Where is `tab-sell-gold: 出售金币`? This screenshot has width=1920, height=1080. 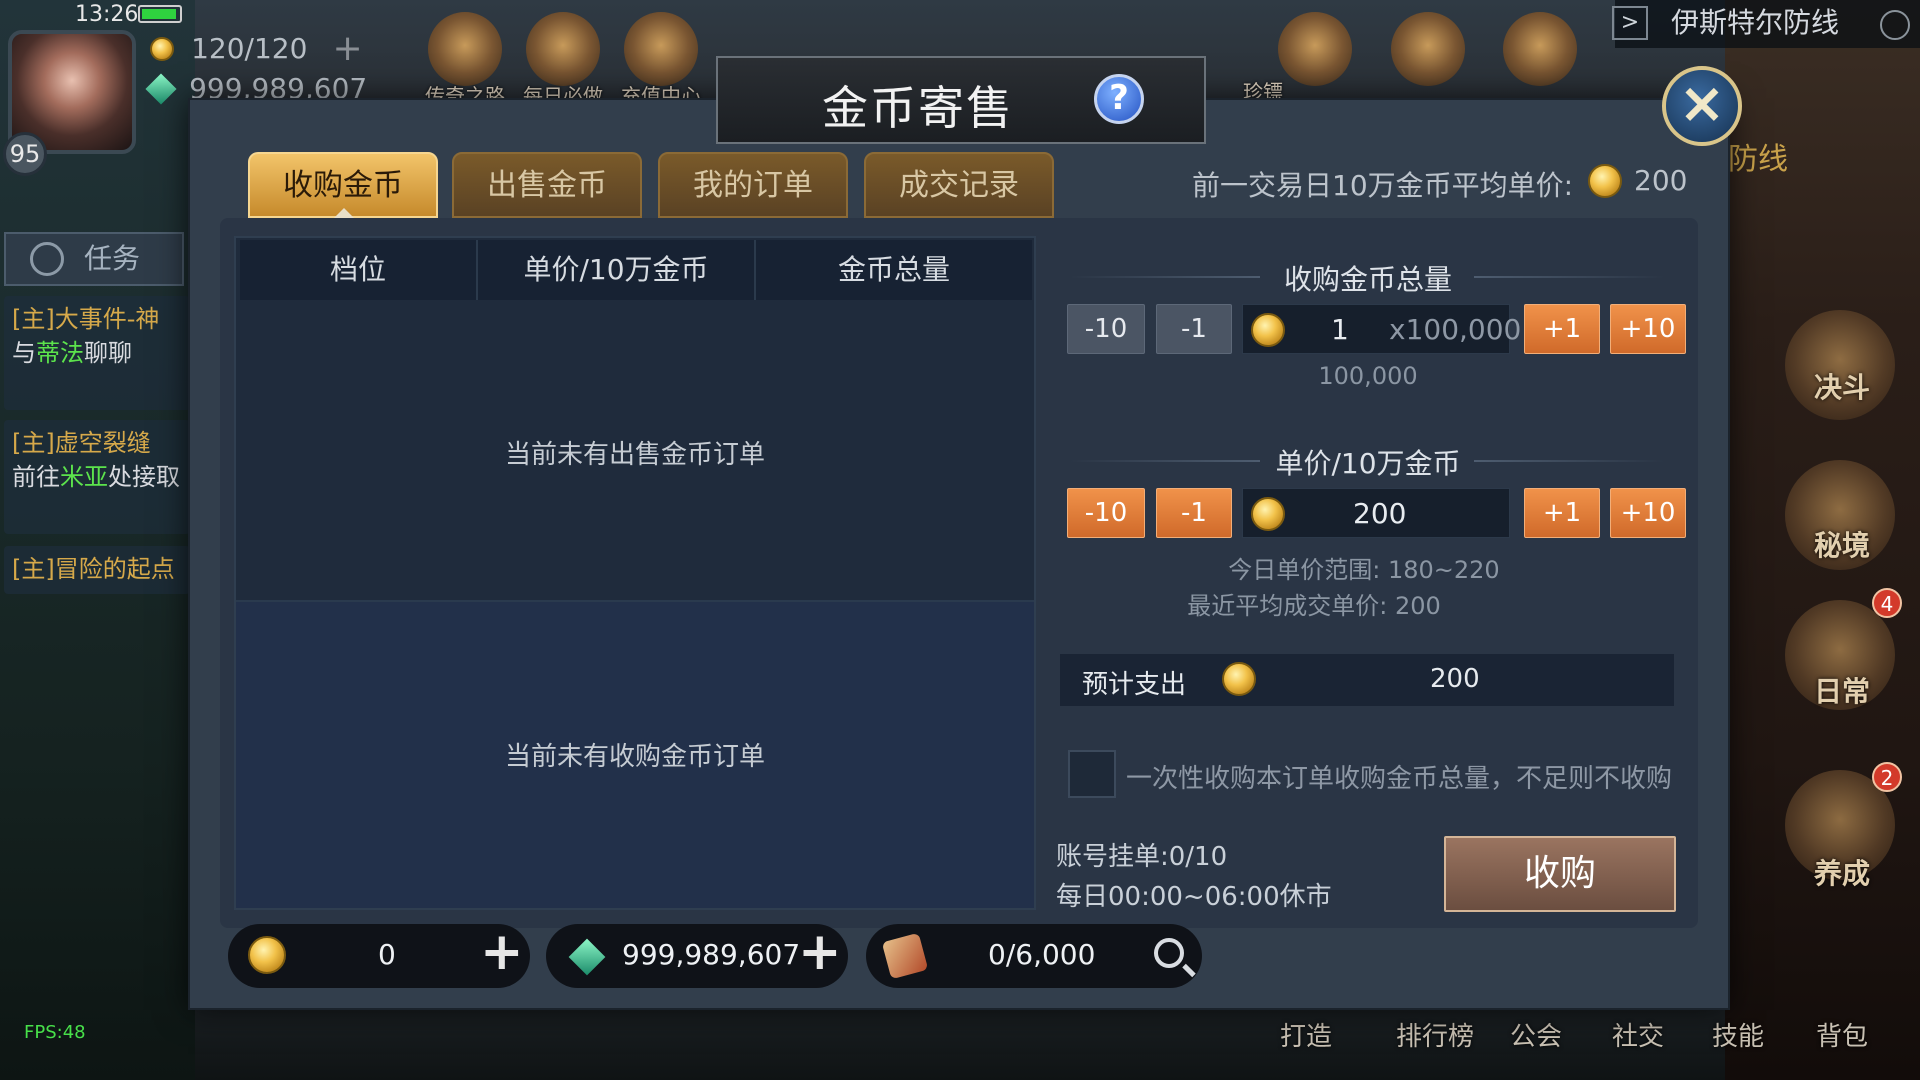
tab-sell-gold: 出售金币 is located at coordinates (547, 185).